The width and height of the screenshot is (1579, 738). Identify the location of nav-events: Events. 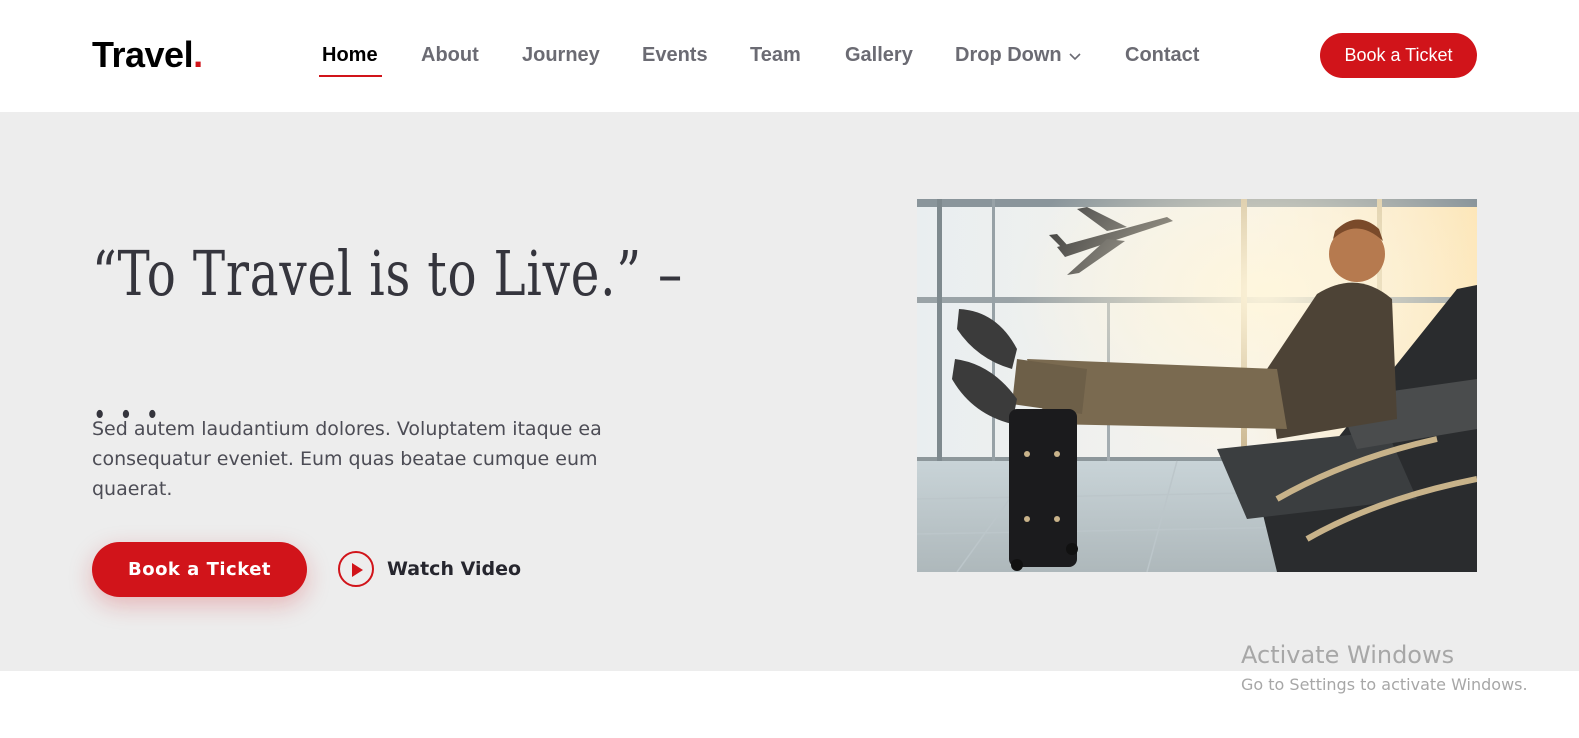
(675, 55).